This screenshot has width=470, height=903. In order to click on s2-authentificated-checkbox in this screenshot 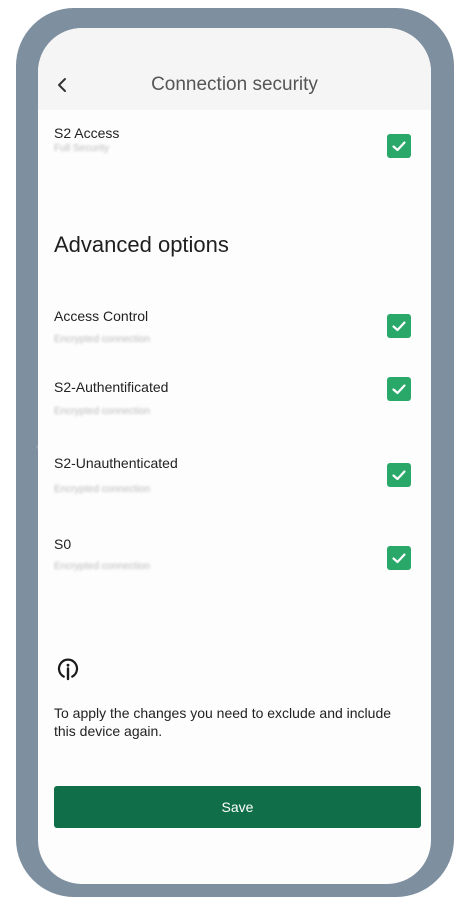, I will do `click(399, 389)`.